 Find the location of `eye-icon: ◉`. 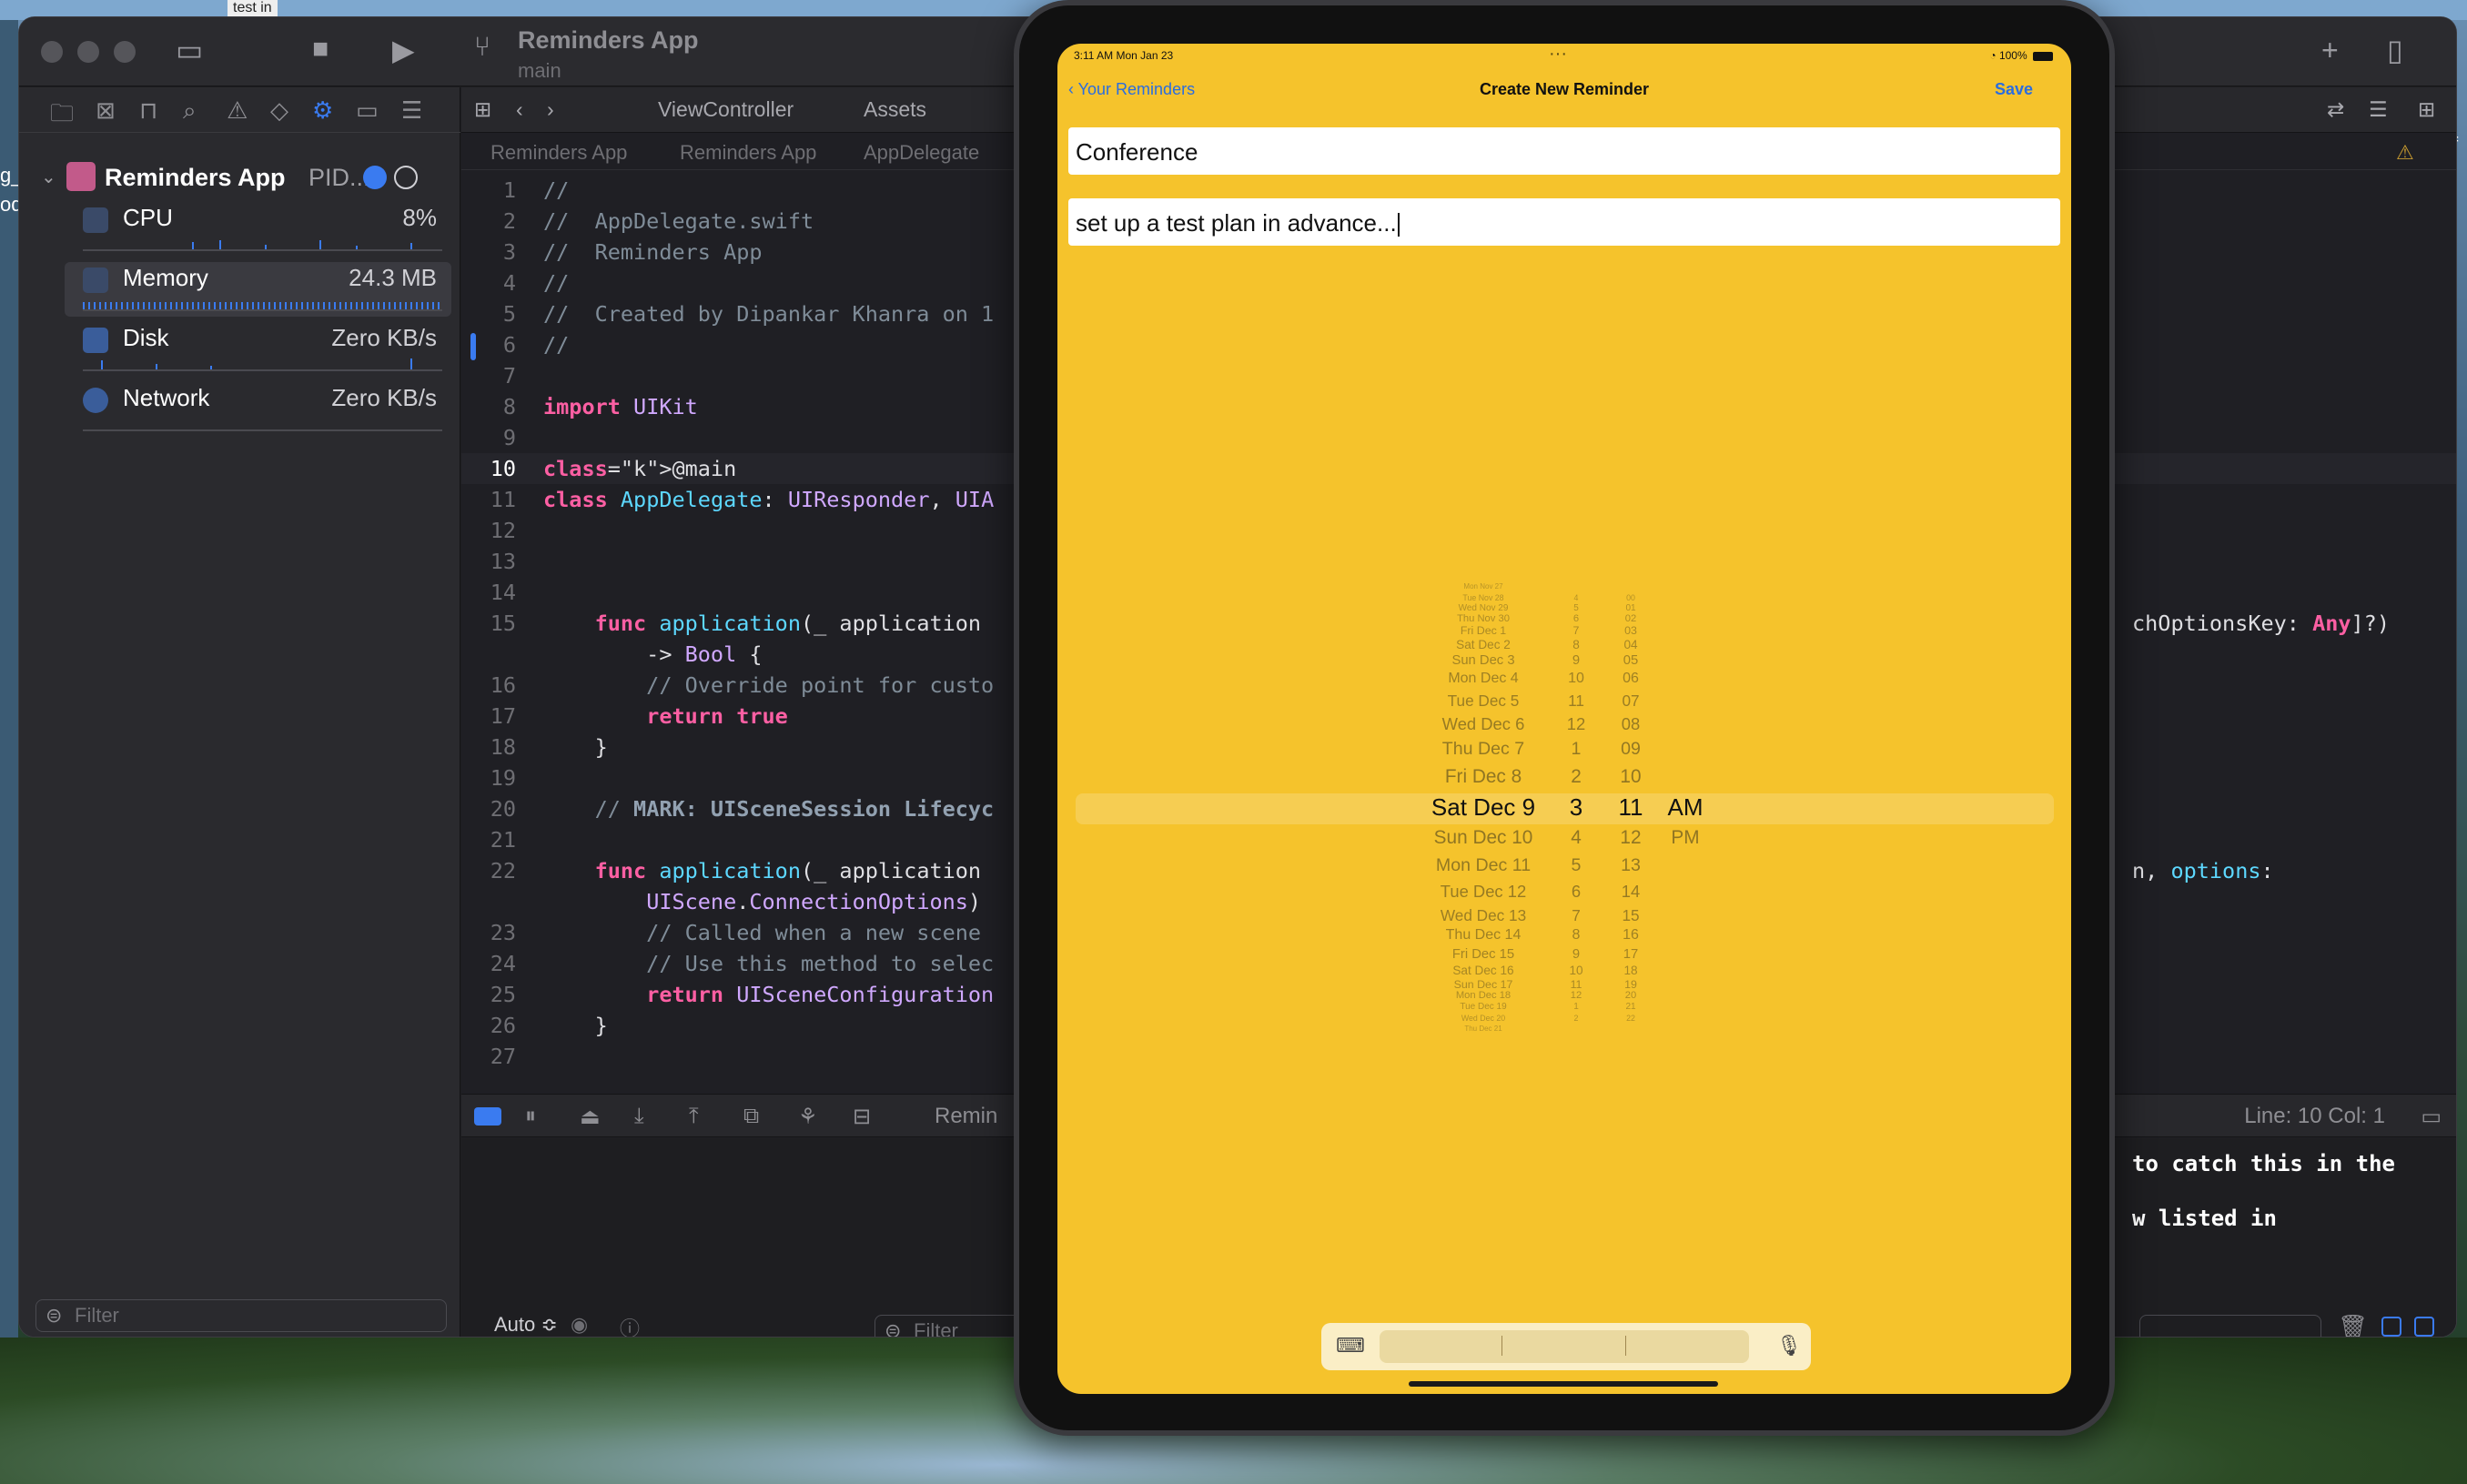

eye-icon: ◉ is located at coordinates (579, 1325).